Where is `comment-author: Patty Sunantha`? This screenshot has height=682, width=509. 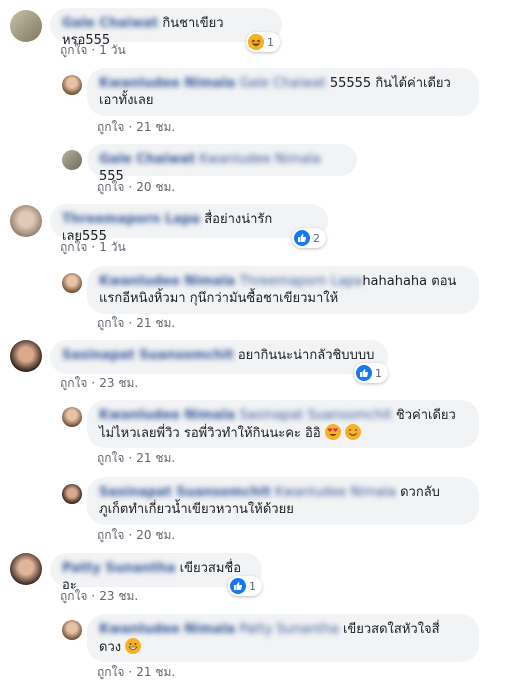 comment-author: Patty Sunantha is located at coordinates (119, 568).